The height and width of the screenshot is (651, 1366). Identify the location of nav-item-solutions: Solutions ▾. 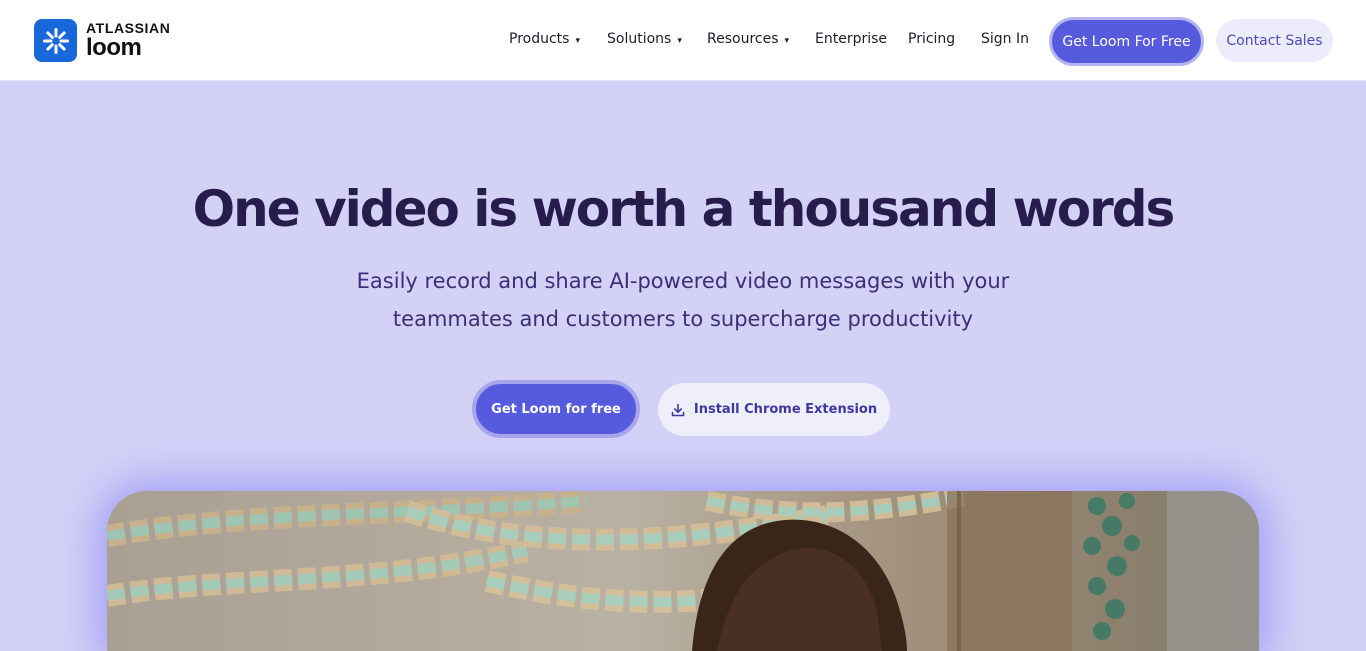
(644, 39).